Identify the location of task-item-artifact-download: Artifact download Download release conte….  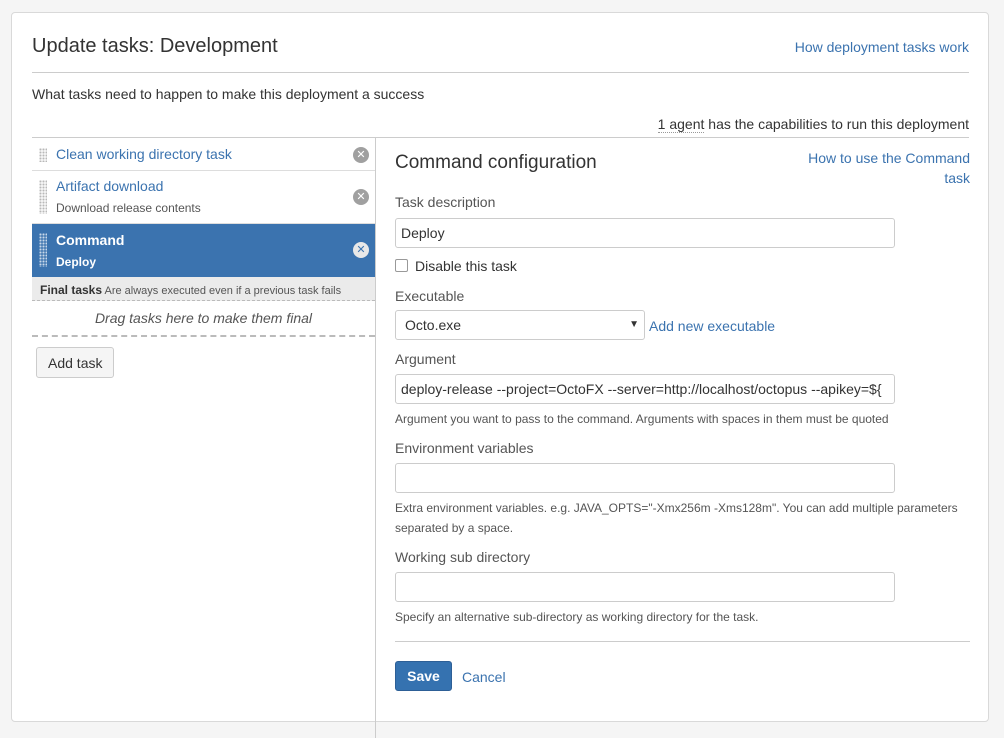
(203, 197).